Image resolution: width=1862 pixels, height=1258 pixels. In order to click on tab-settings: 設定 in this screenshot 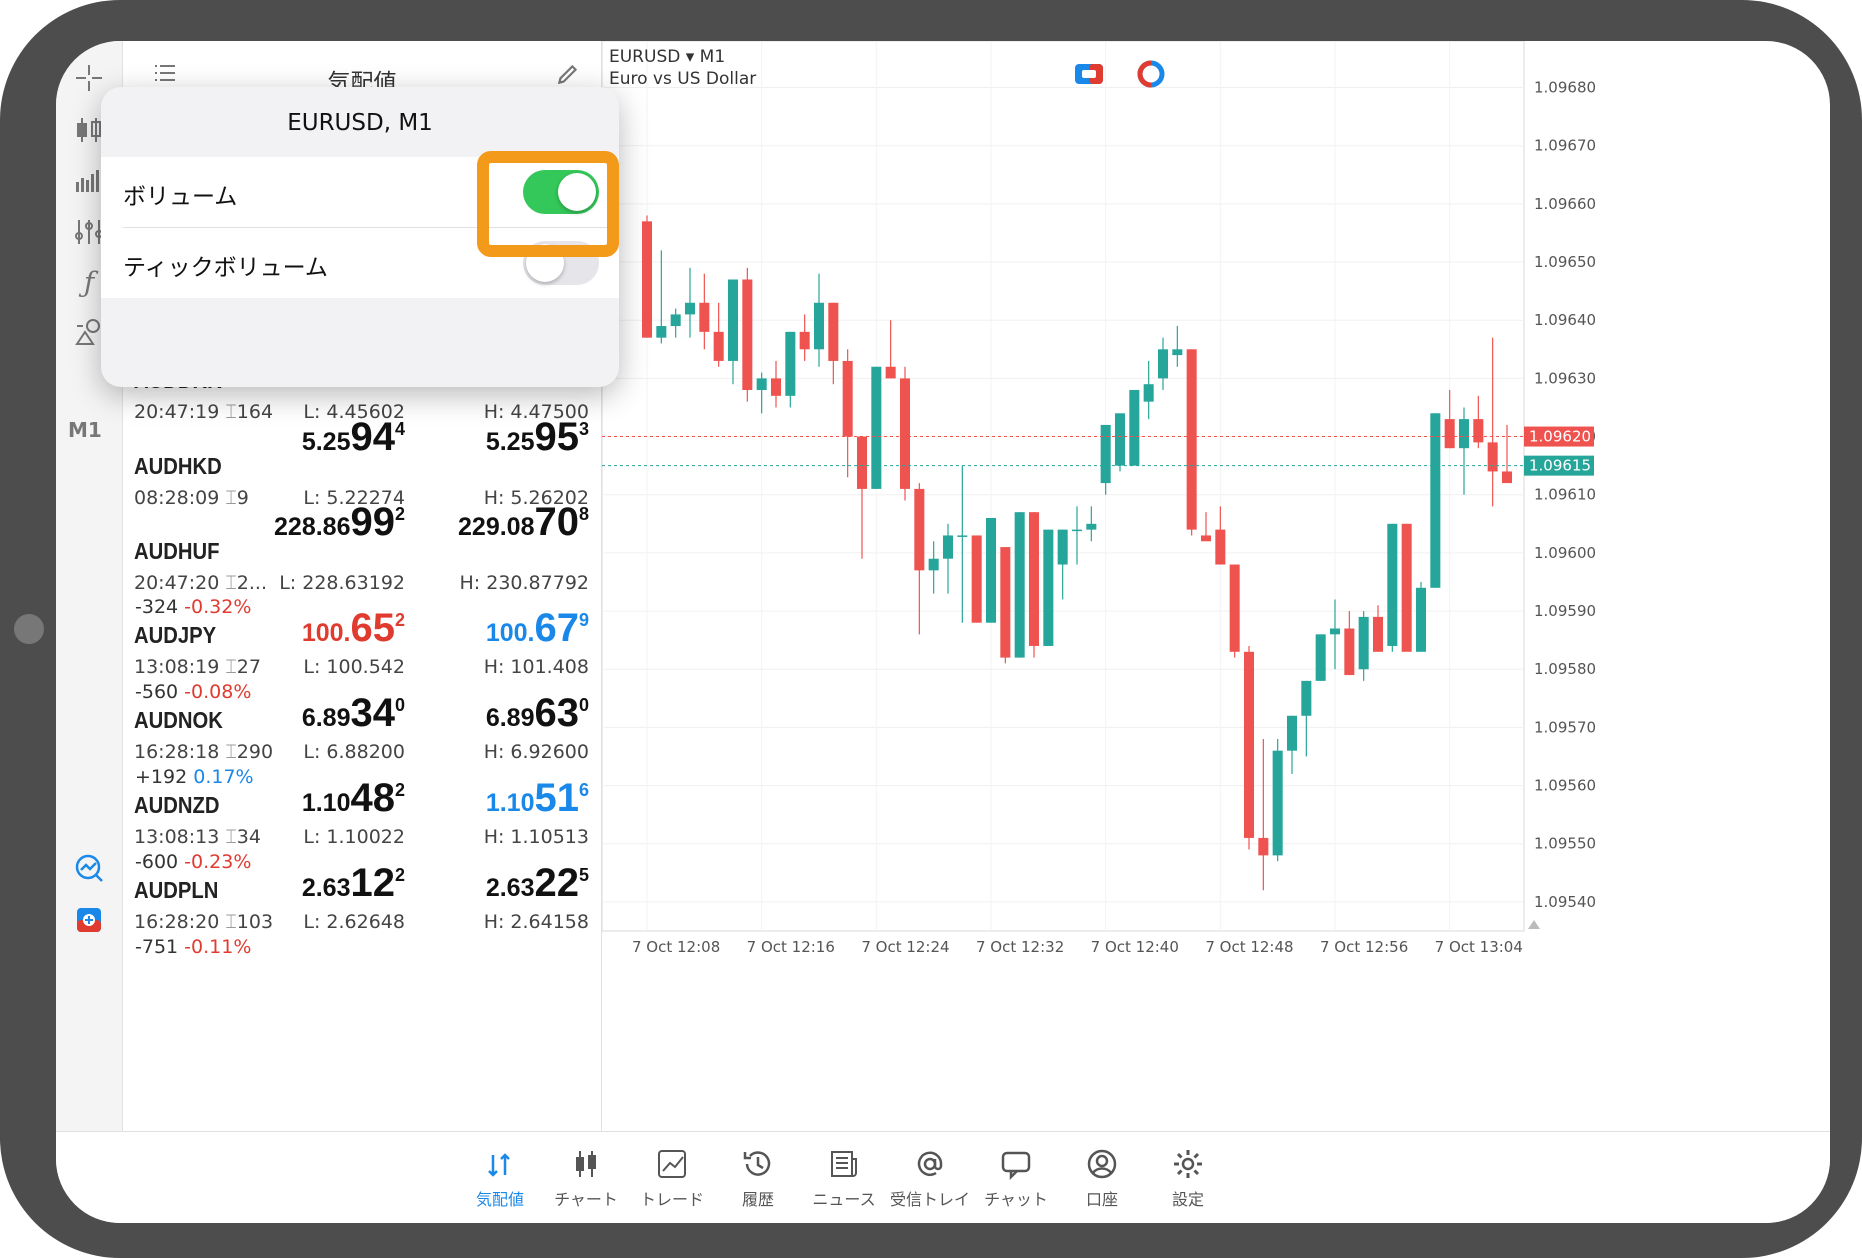, I will do `click(1188, 1177)`.